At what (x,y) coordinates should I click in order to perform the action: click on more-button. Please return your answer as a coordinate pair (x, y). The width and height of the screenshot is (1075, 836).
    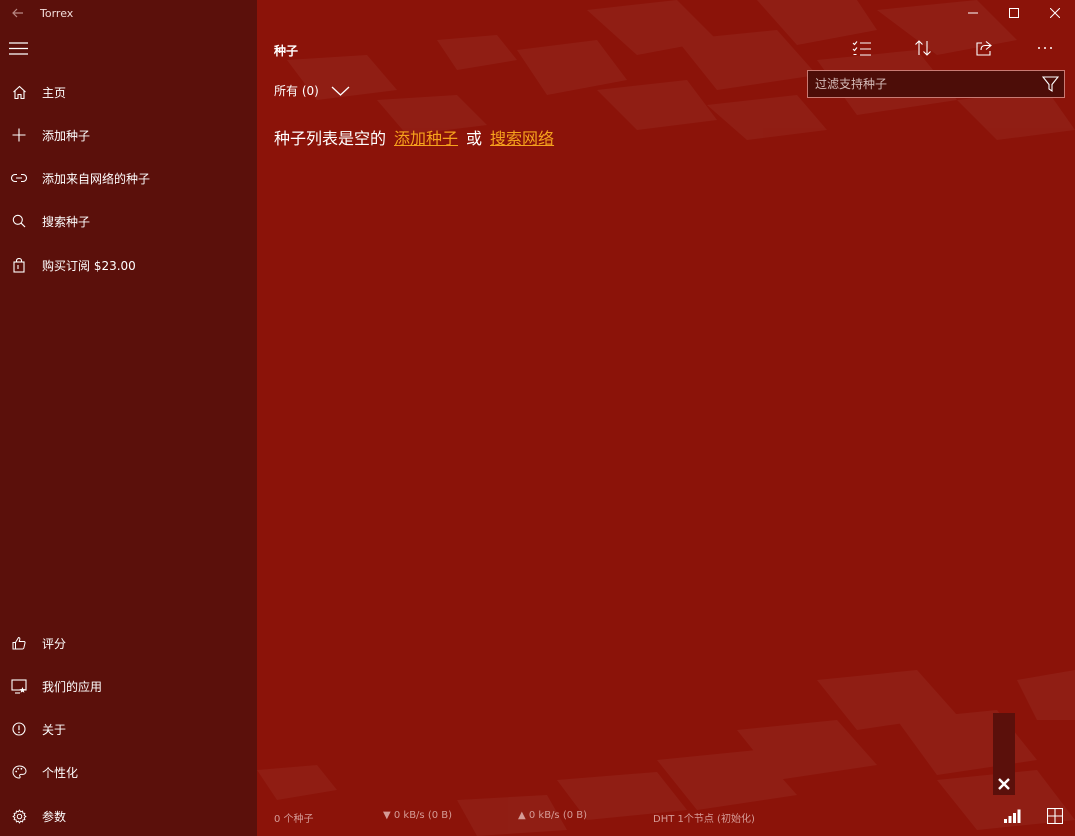
    Looking at the image, I should click on (1044, 48).